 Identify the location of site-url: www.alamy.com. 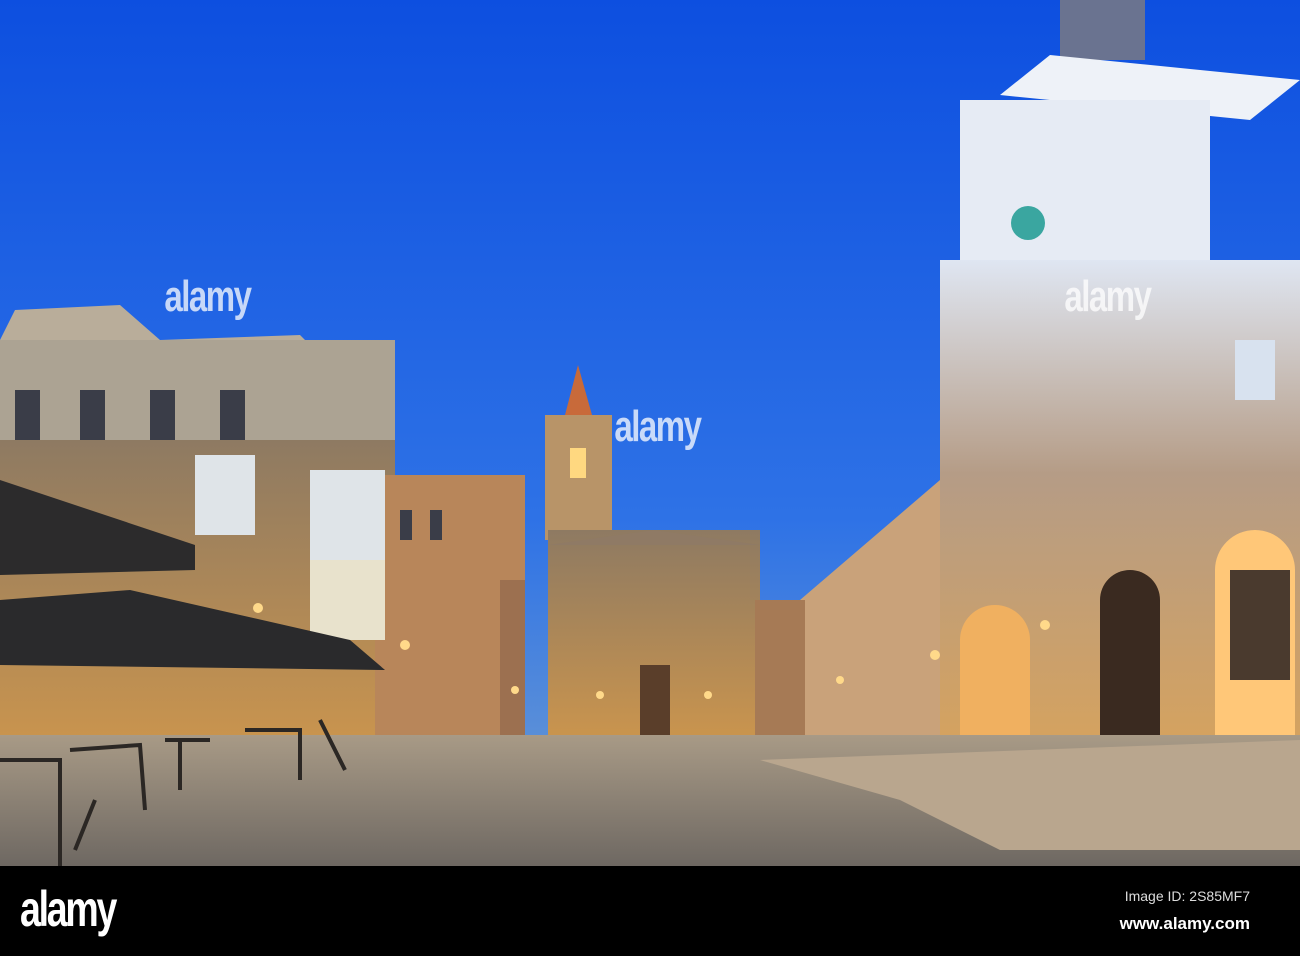
(1184, 923).